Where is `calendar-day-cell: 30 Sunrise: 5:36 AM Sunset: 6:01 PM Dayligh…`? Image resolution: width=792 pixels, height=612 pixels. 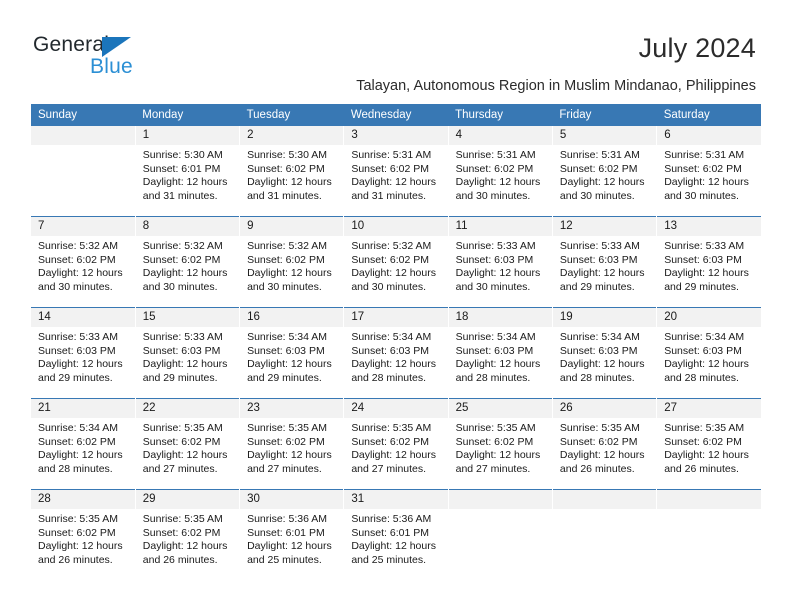 calendar-day-cell: 30 Sunrise: 5:36 AM Sunset: 6:01 PM Dayligh… is located at coordinates (292, 534).